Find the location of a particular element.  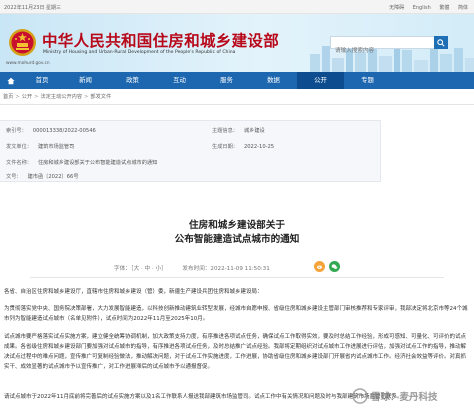

top-utility-bar: 2022年11月23日 星期三 无障碍 English 繁體 简体 is located at coordinates (237, 7).